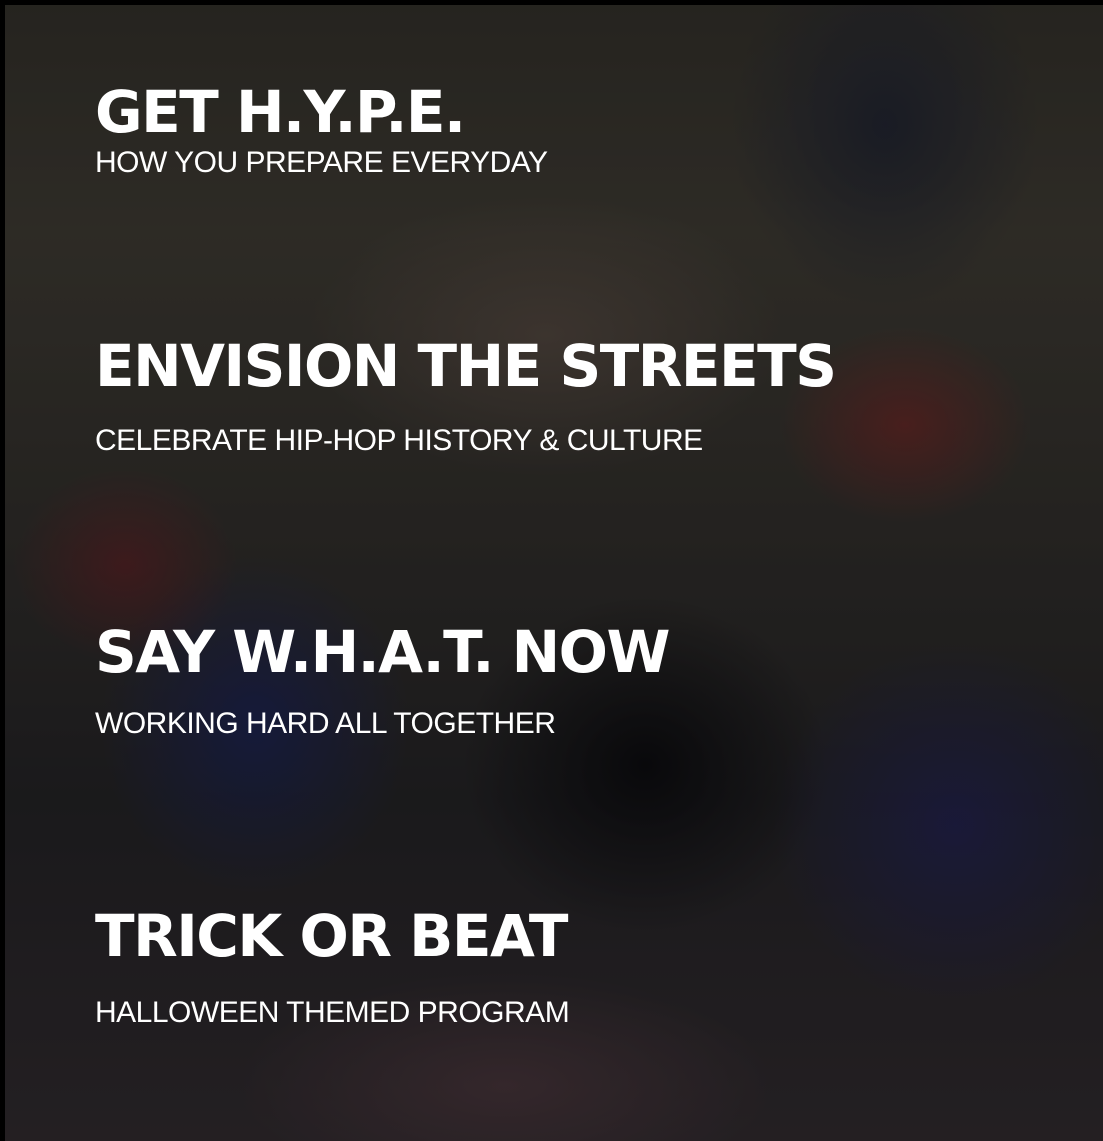  I want to click on program-subtitle: CELEBRATE HIP-HOP HISTORY & CULTURE, so click(399, 440).